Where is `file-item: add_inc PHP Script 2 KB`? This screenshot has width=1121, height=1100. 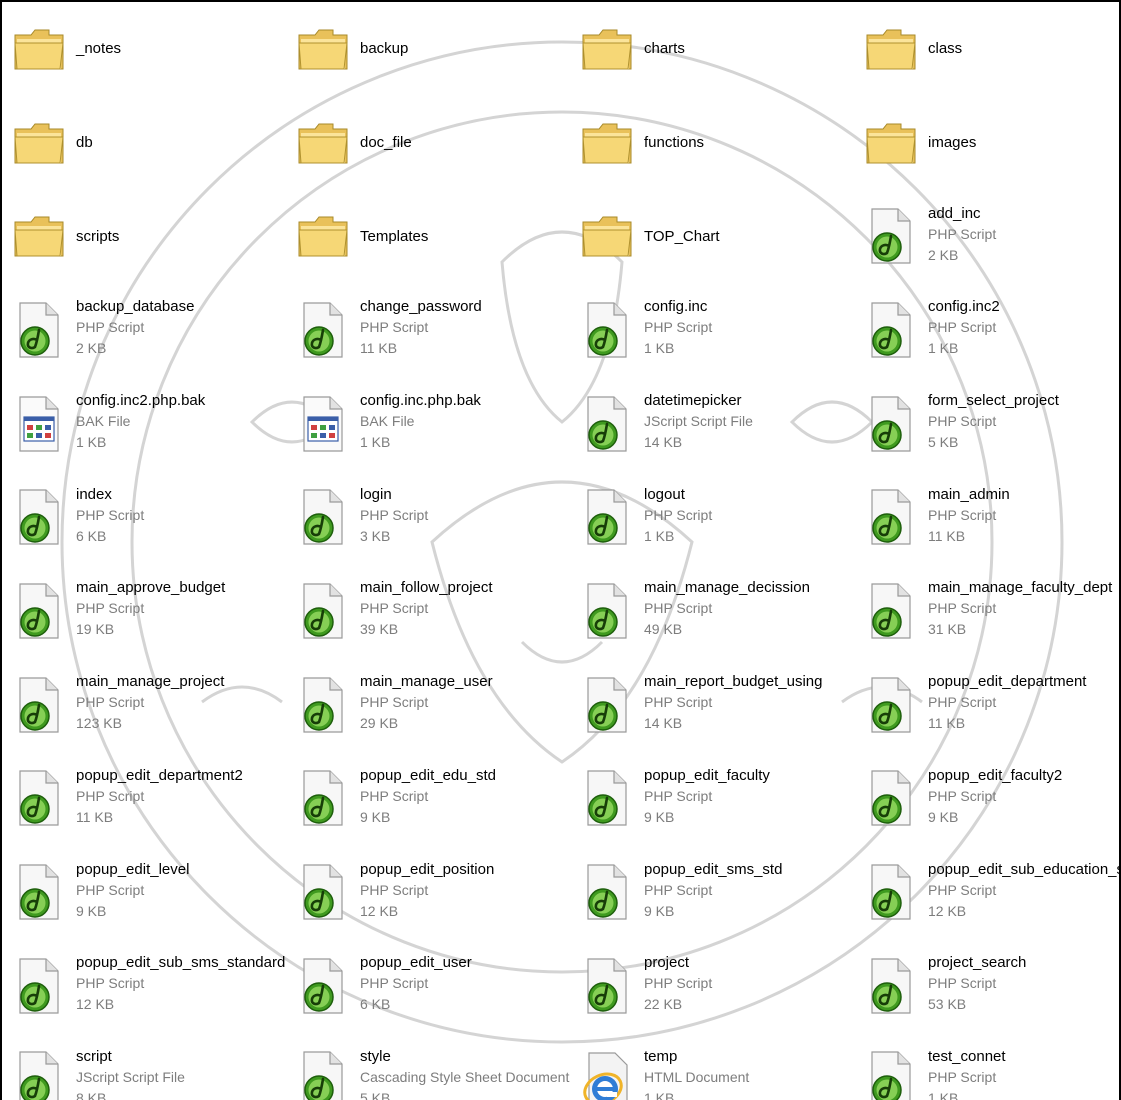
file-item: add_inc PHP Script 2 KB is located at coordinates (990, 236).